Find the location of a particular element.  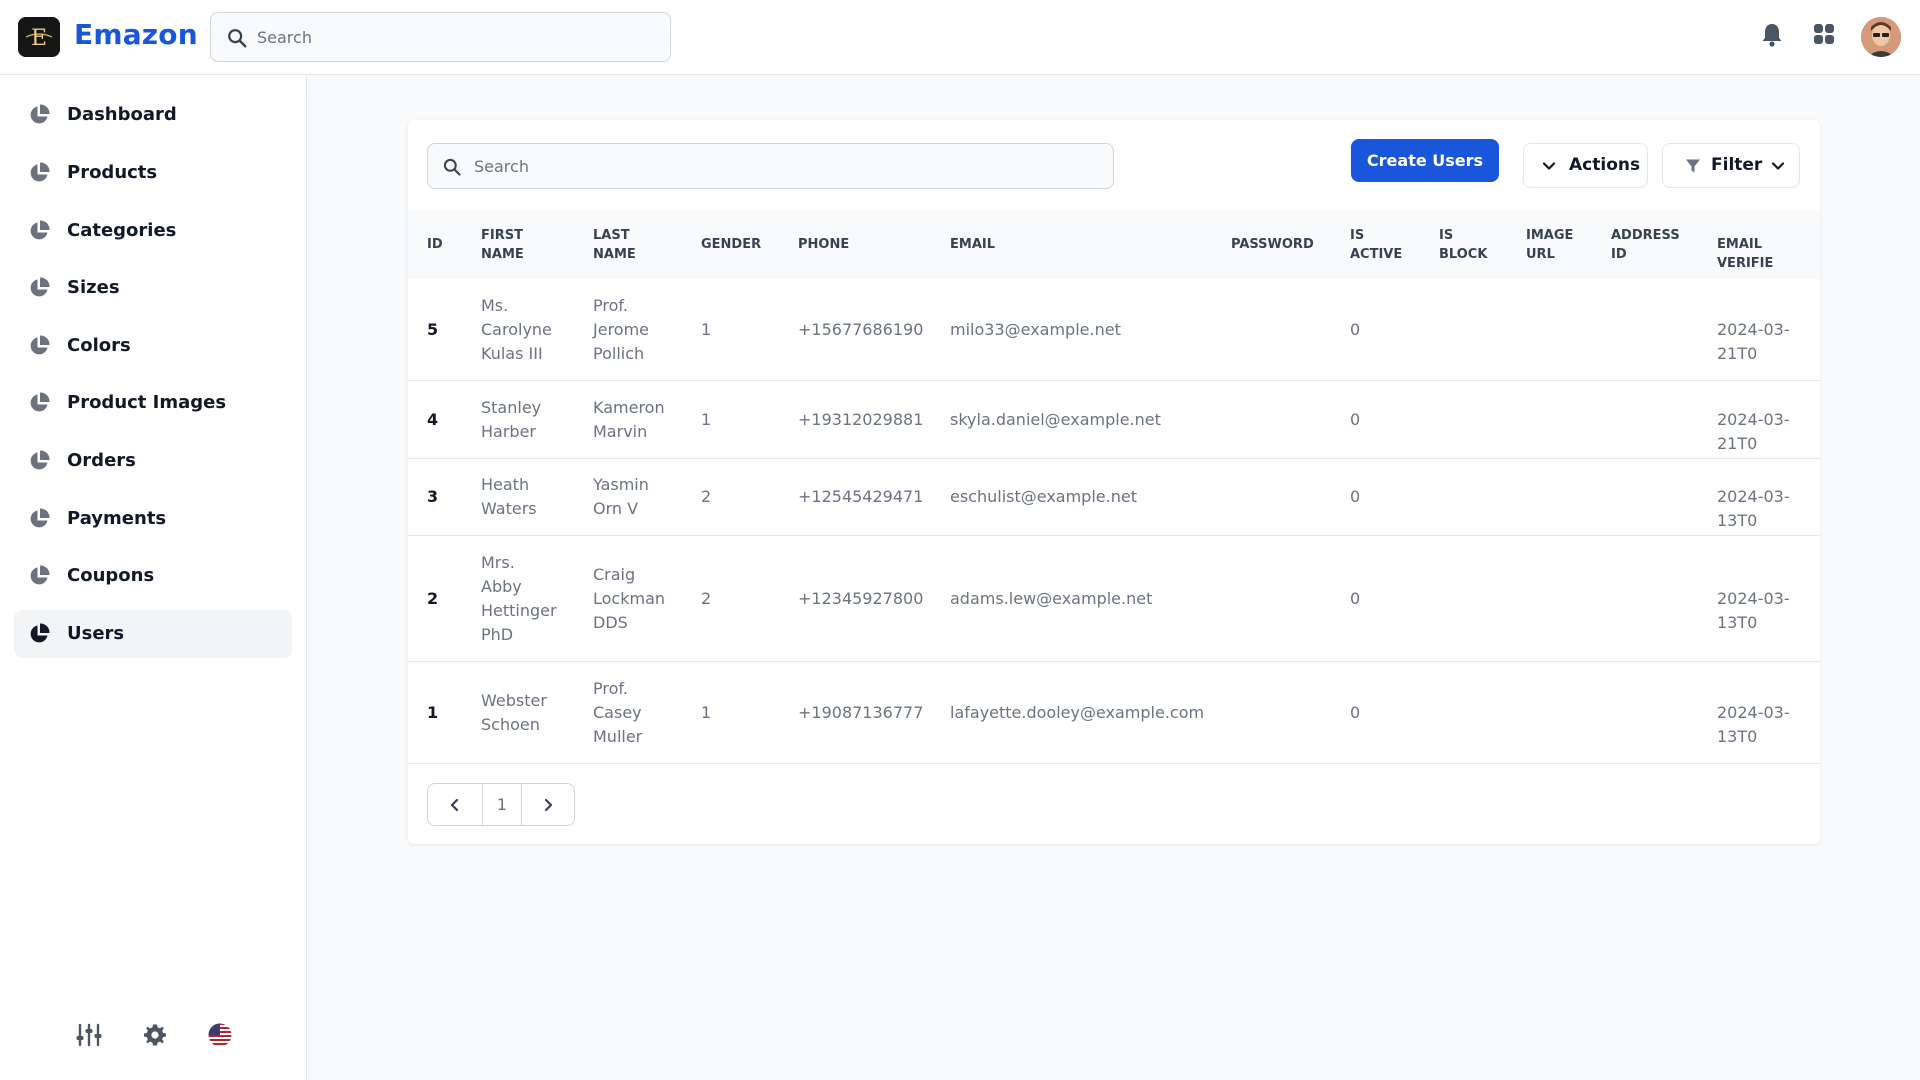

actions-button: Actions is located at coordinates (1585, 165).